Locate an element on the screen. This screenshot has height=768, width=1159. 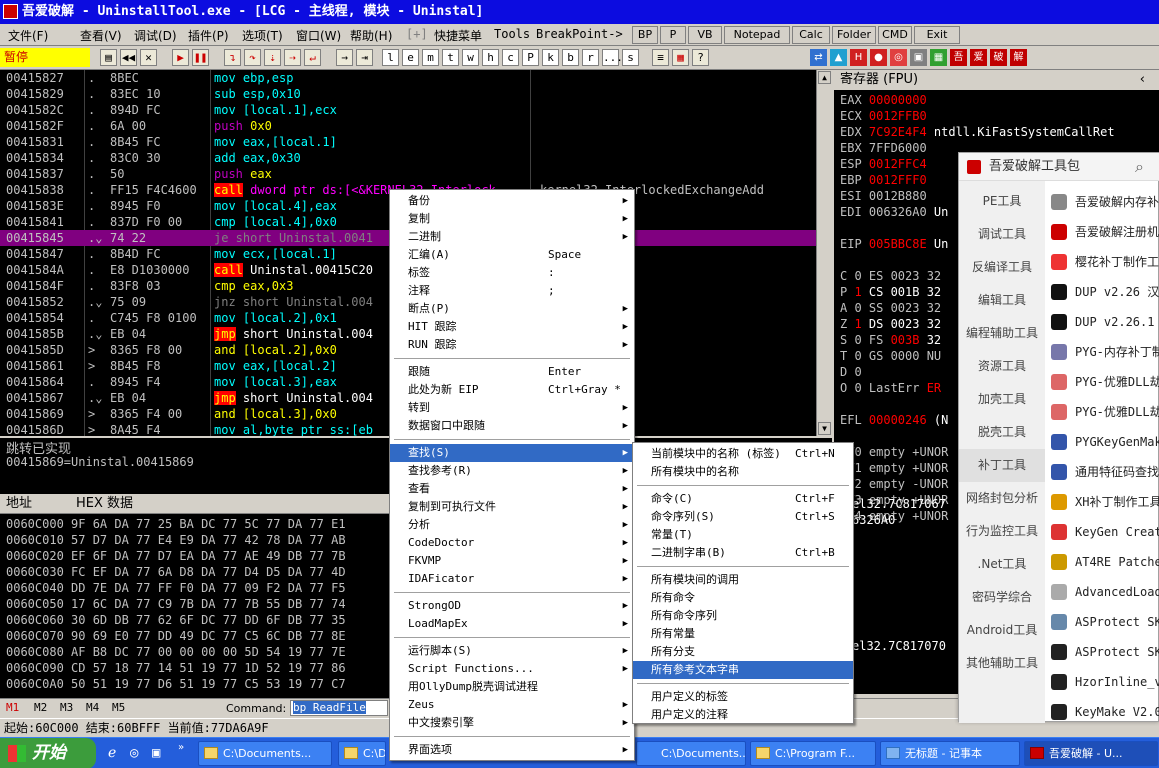
disasm-row: 0041582F. 6A 00 push 0x0 is located at coordinates (408, 126).